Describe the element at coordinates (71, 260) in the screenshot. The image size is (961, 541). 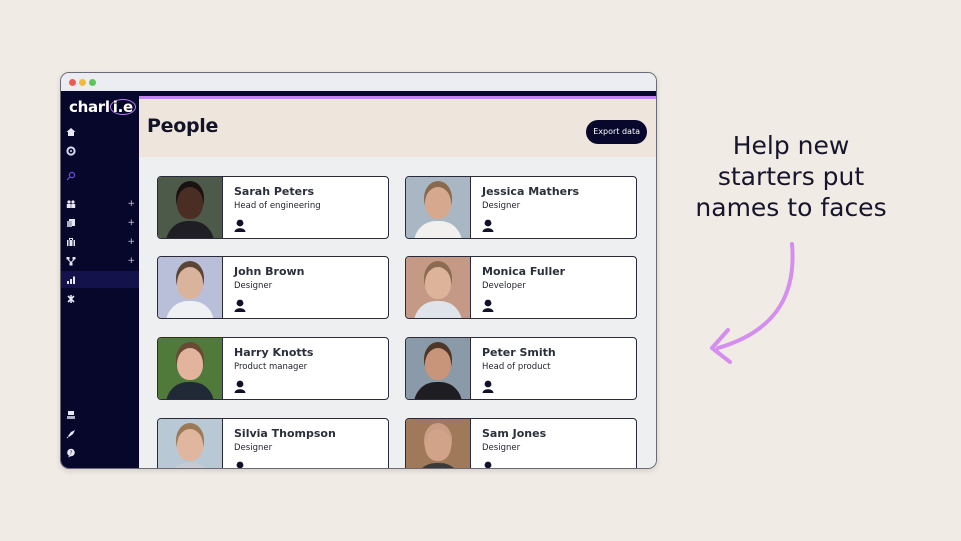
I see `org-chart-icon` at that location.